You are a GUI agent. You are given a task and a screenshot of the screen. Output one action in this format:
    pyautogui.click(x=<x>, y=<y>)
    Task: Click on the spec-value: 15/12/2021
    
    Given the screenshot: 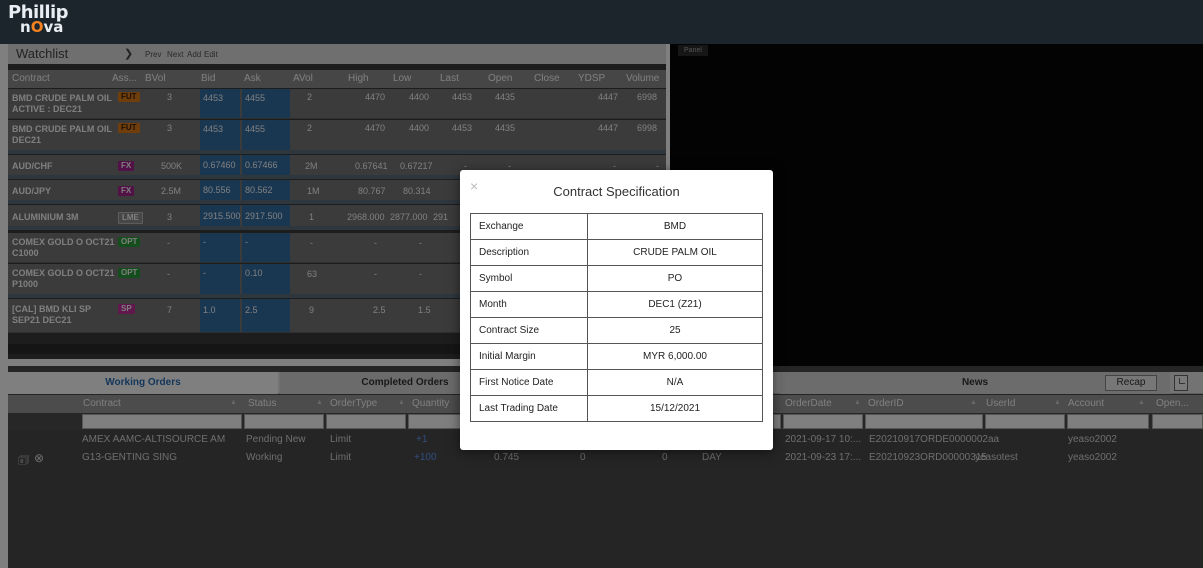 What is the action you would take?
    pyautogui.click(x=675, y=408)
    